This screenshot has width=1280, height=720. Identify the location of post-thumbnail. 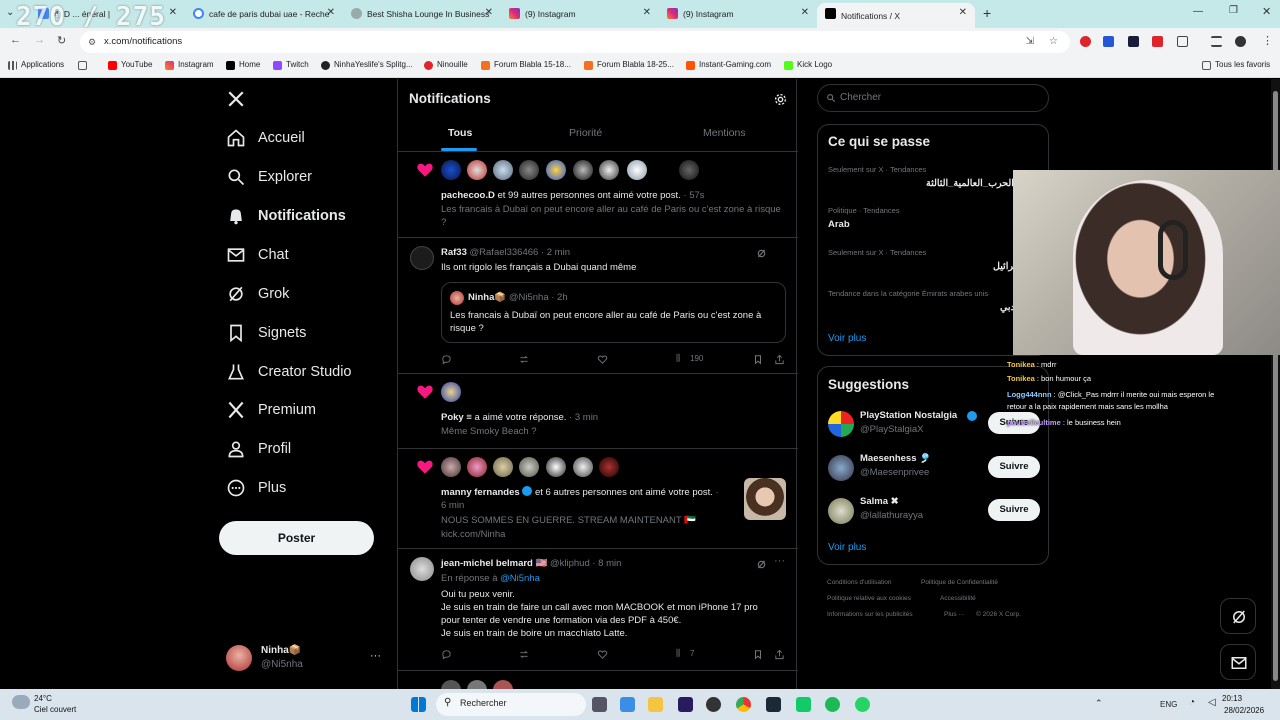
(765, 499).